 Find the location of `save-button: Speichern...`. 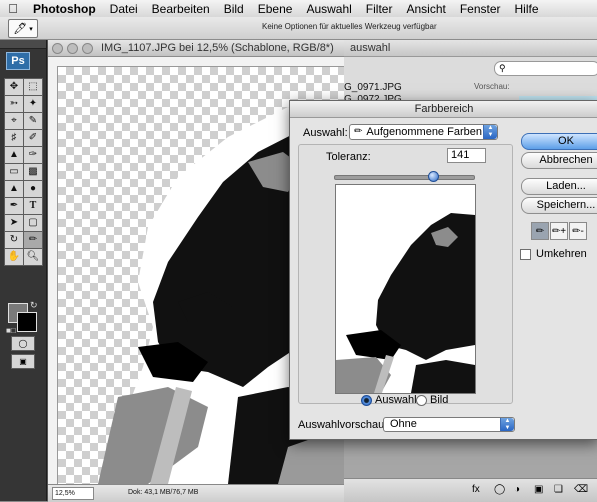

save-button: Speichern... is located at coordinates (559, 205).